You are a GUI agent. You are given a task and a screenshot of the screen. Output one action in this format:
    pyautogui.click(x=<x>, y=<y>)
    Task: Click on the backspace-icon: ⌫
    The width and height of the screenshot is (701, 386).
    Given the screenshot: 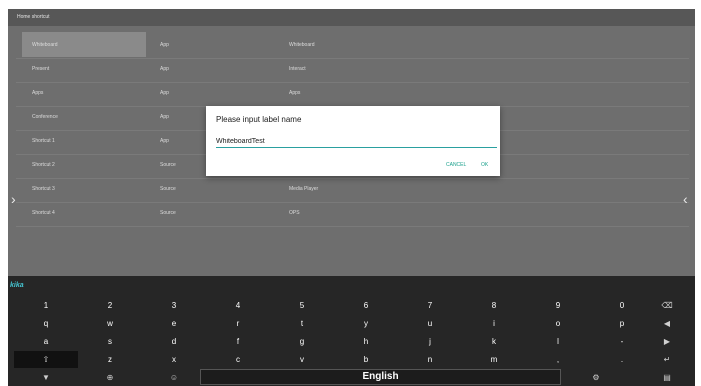 What is the action you would take?
    pyautogui.click(x=667, y=305)
    